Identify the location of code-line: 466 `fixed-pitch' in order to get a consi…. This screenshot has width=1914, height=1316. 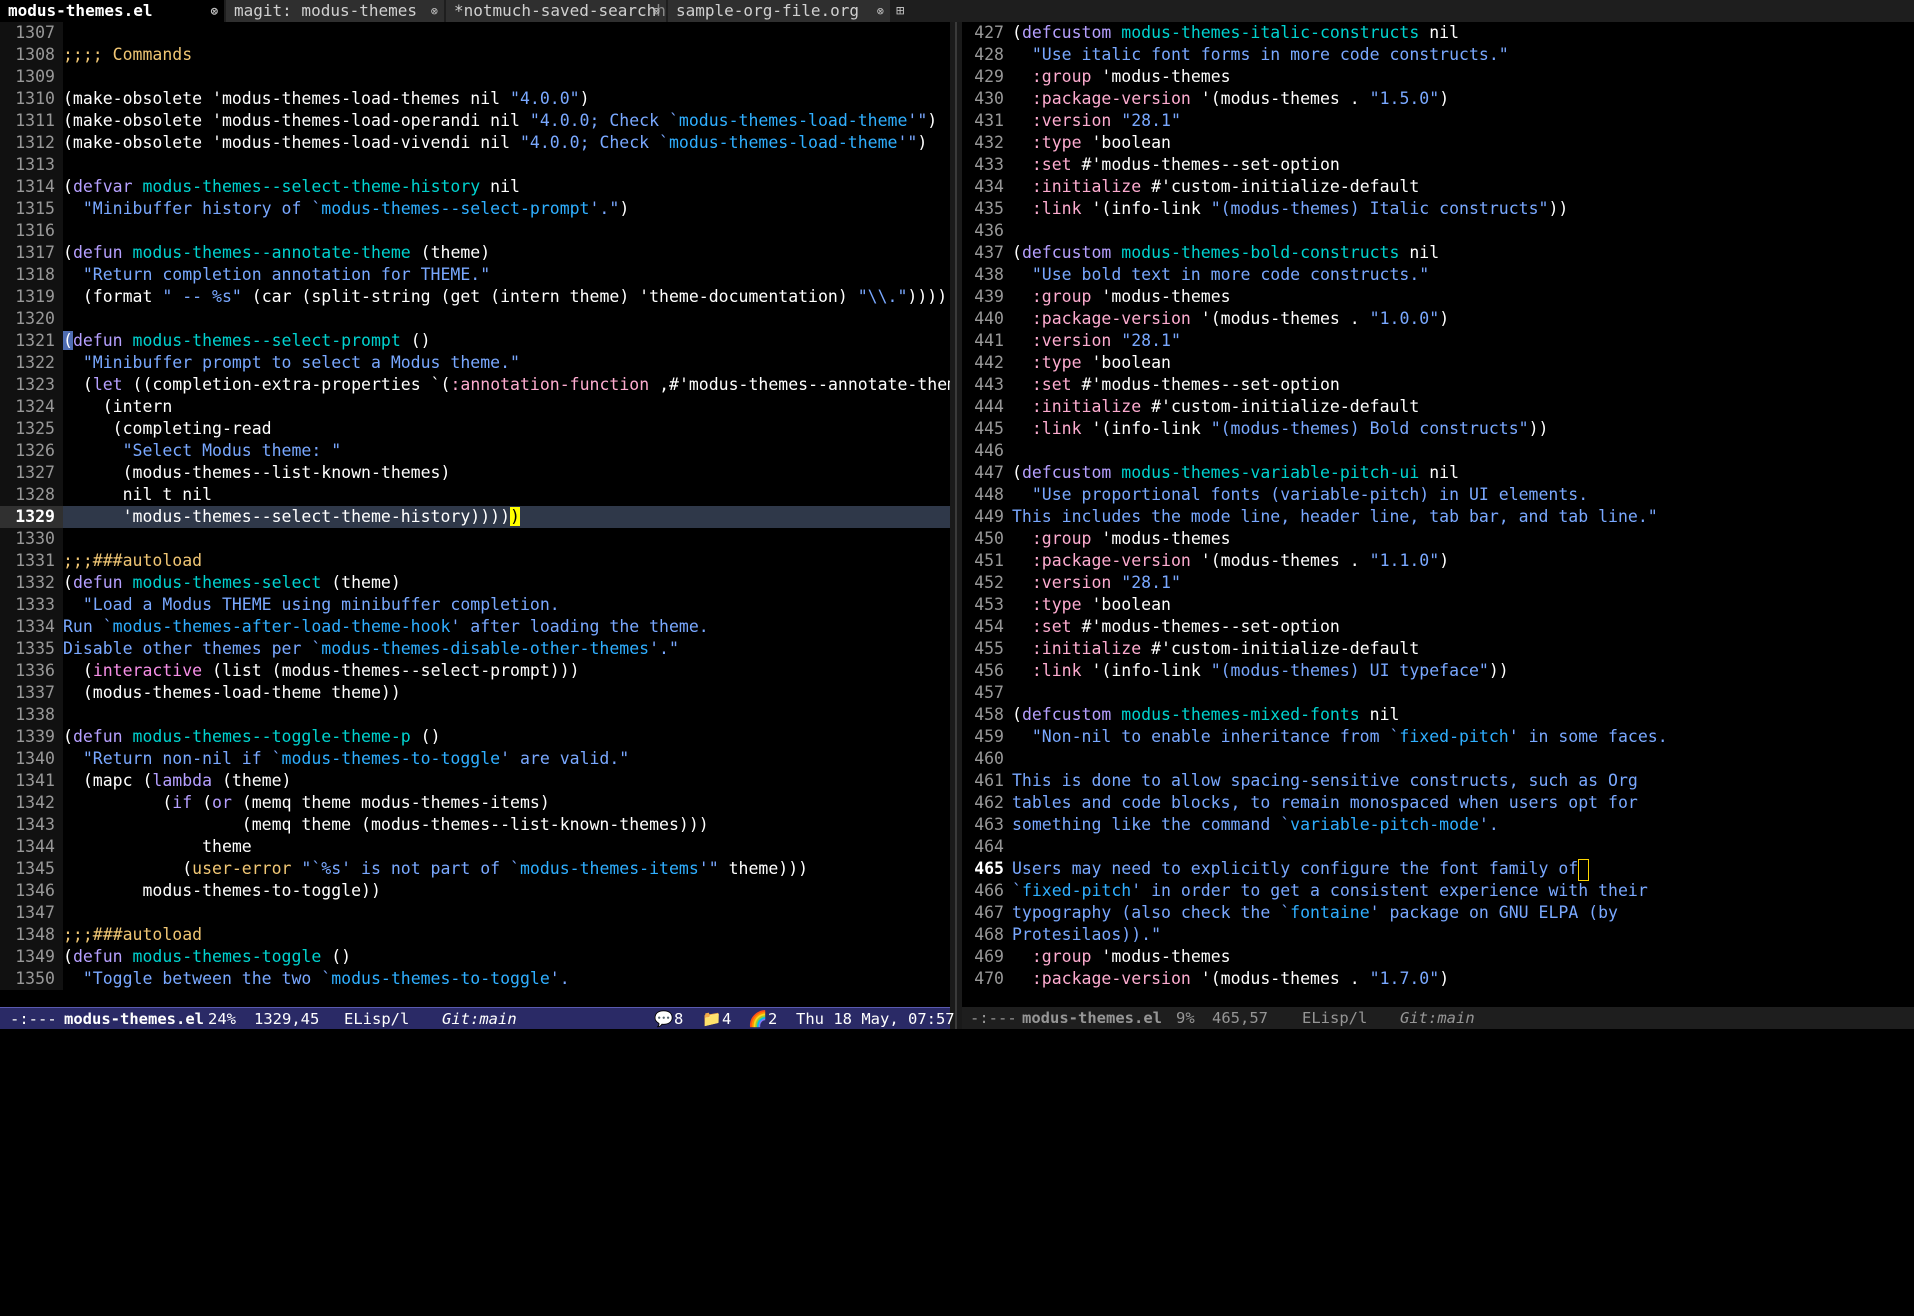
(1438, 891).